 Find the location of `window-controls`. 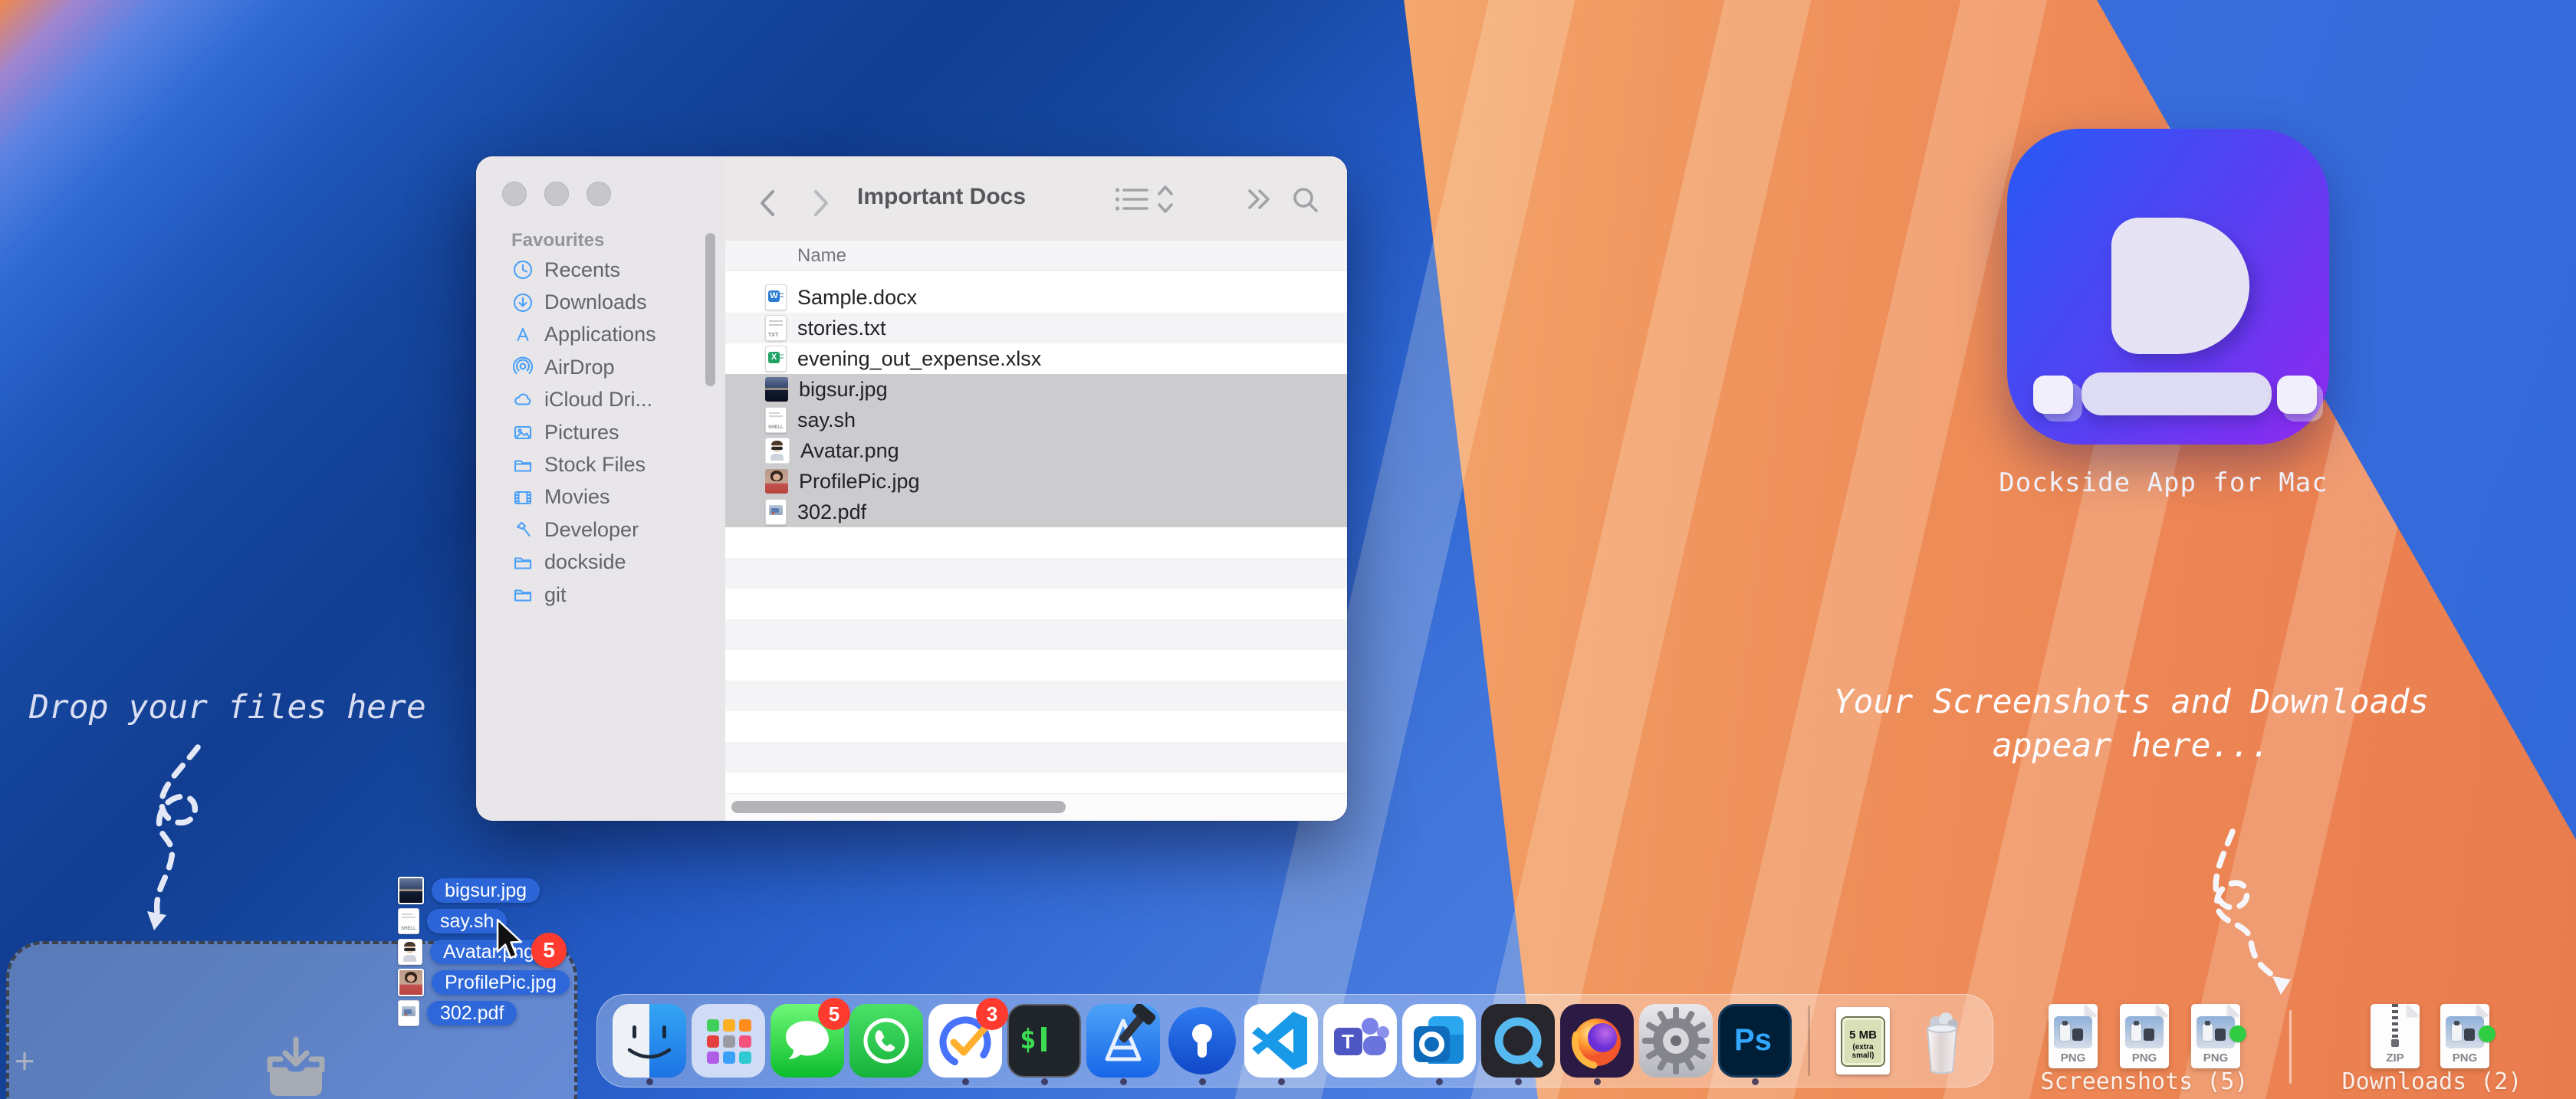

window-controls is located at coordinates (557, 194).